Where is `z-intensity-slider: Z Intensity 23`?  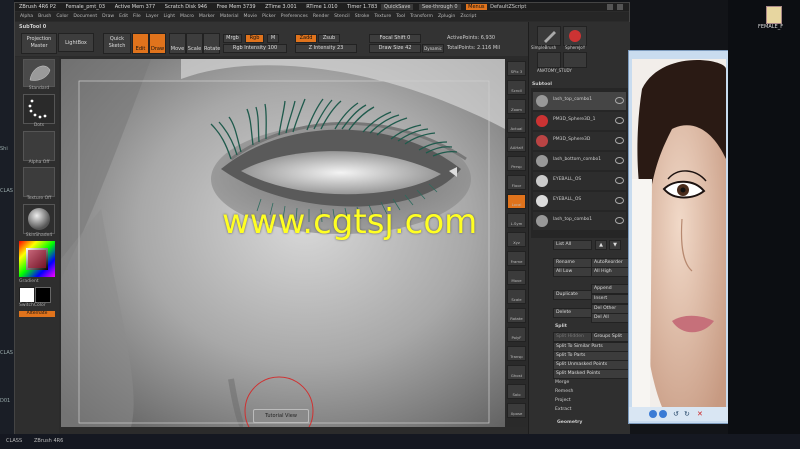 z-intensity-slider: Z Intensity 23 is located at coordinates (326, 48).